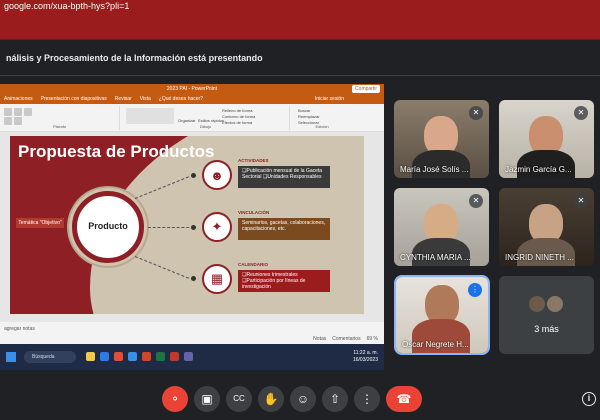  I want to click on more-options-button: ⋮, so click(367, 399).